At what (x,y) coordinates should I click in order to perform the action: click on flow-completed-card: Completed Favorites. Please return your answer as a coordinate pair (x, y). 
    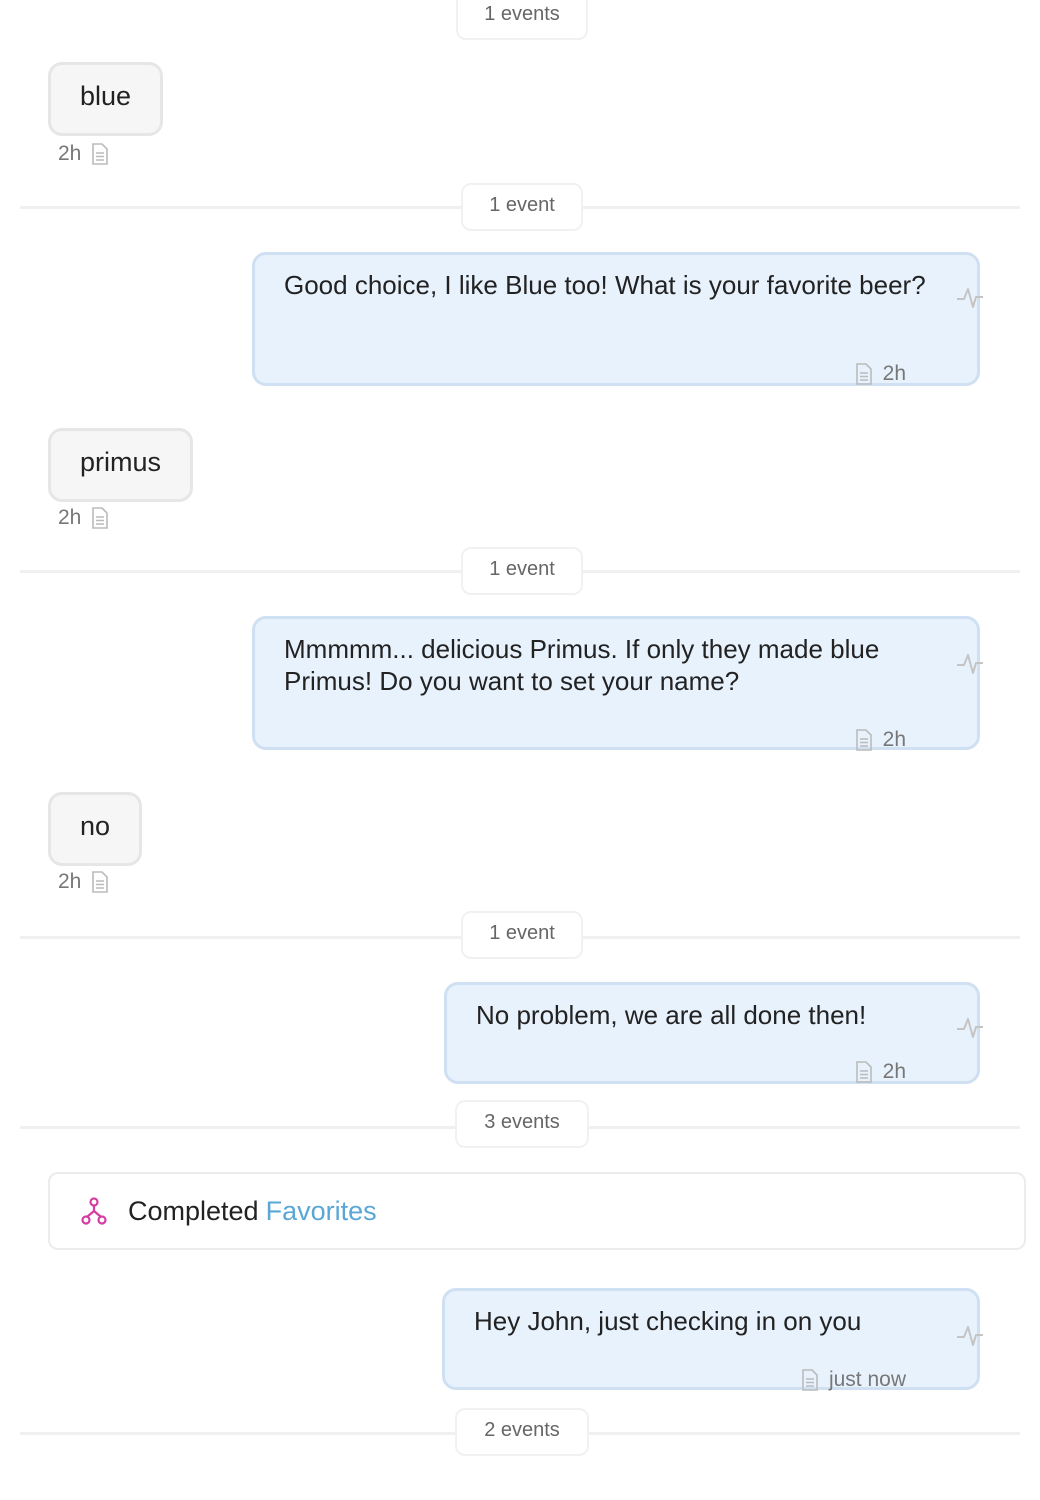
    Looking at the image, I should click on (537, 1211).